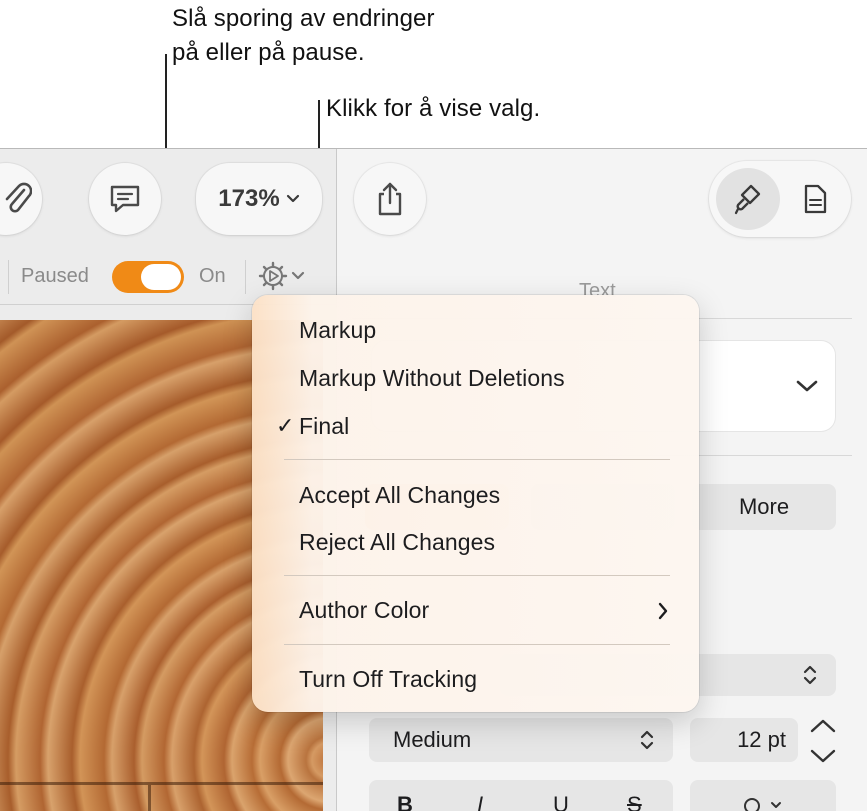 The width and height of the screenshot is (867, 811). Describe the element at coordinates (161, 783) in the screenshot. I see `wood-seam-horizontal` at that location.